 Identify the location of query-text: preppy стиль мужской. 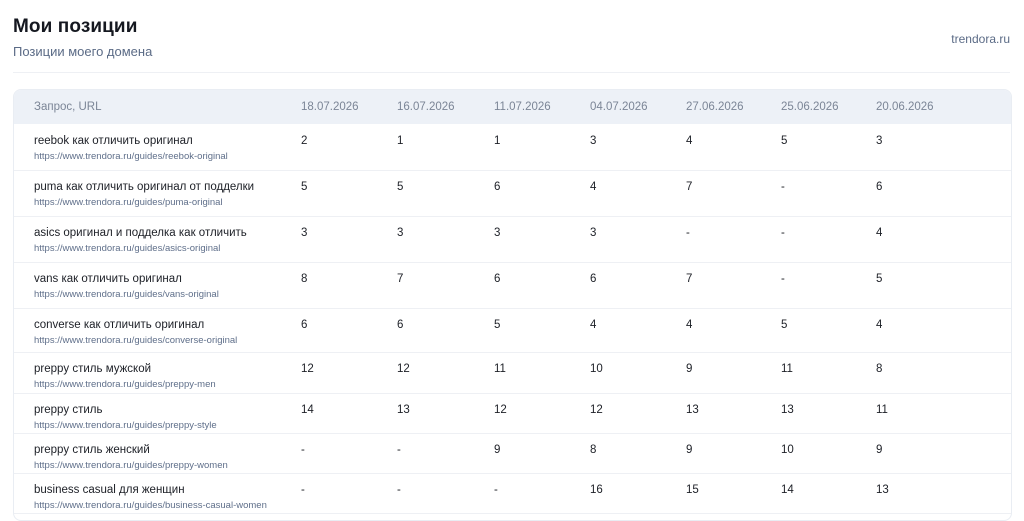
(93, 369).